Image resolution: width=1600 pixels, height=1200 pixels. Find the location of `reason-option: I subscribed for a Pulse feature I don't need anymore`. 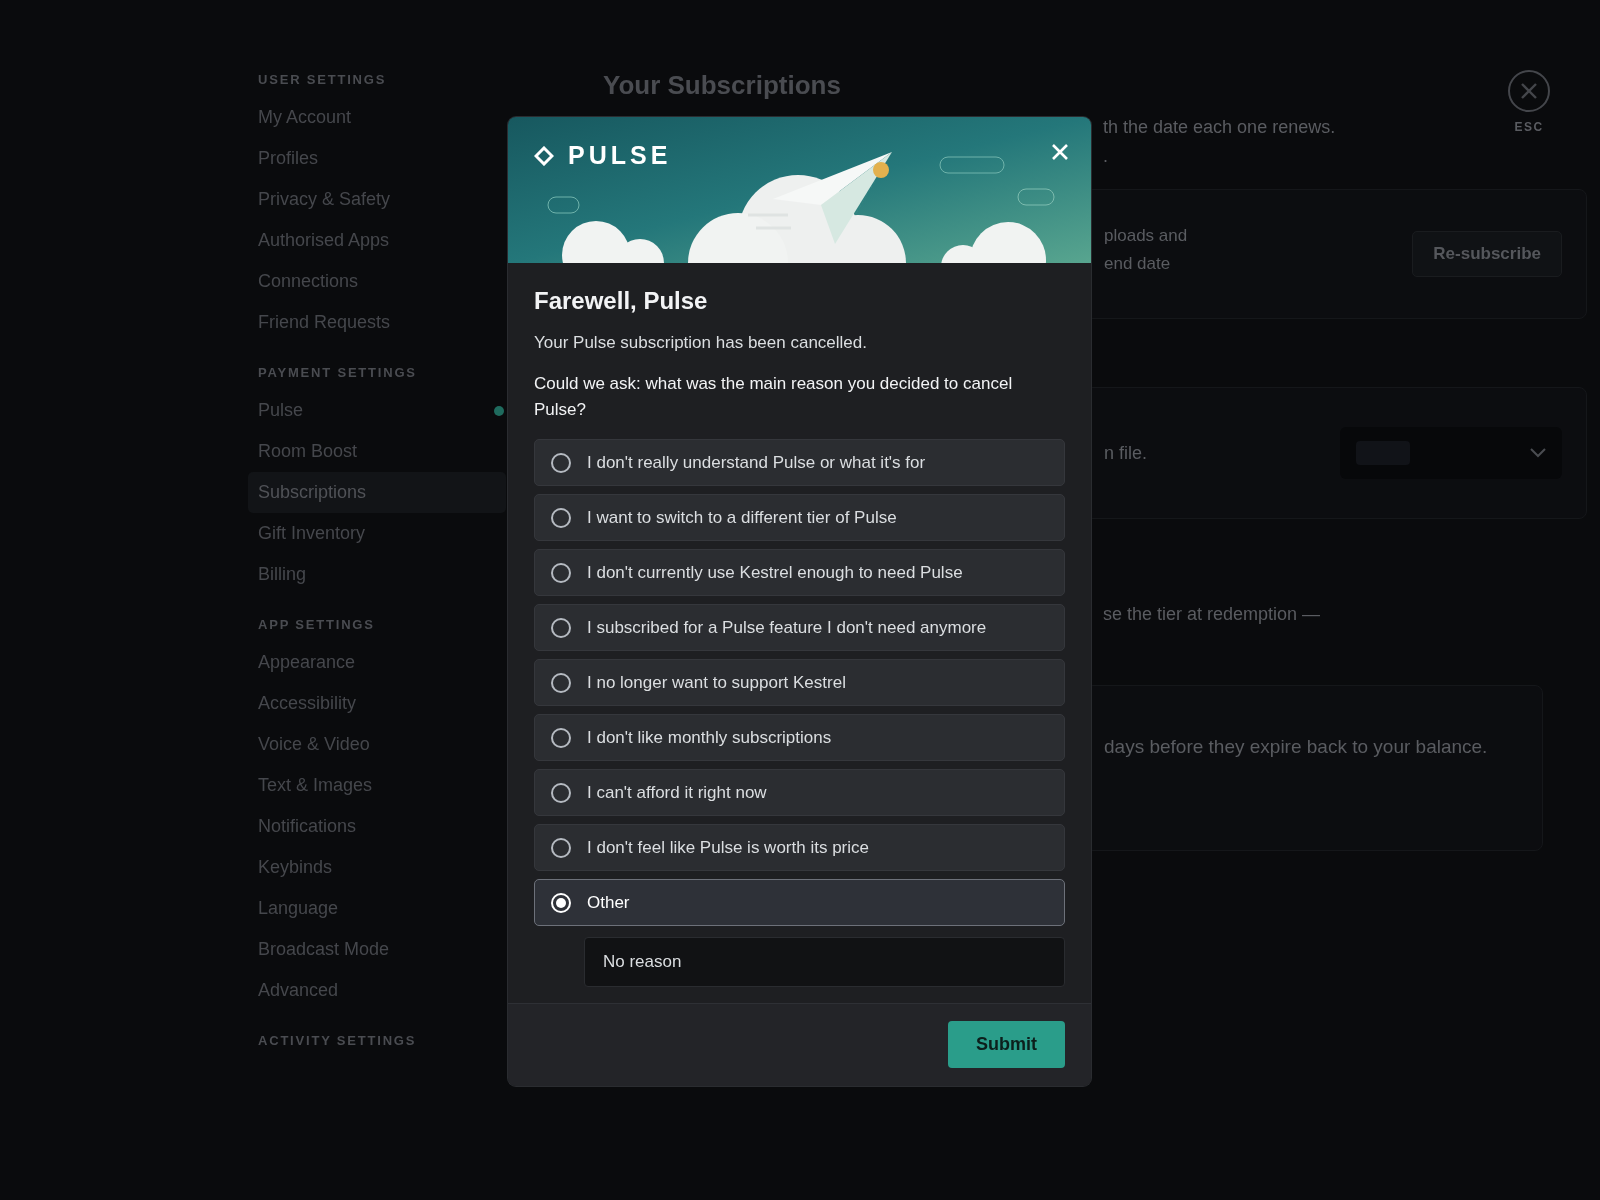

reason-option: I subscribed for a Pulse feature I don't need anymore is located at coordinates (799, 627).